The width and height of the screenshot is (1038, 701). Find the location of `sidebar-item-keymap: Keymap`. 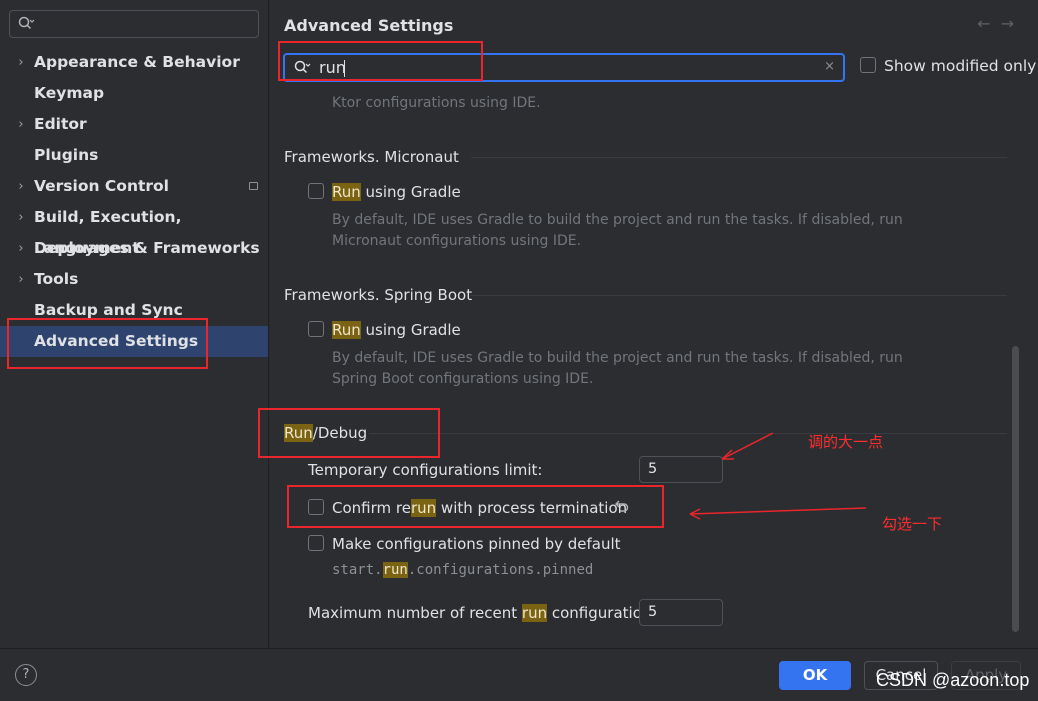

sidebar-item-keymap: Keymap is located at coordinates (134, 93).